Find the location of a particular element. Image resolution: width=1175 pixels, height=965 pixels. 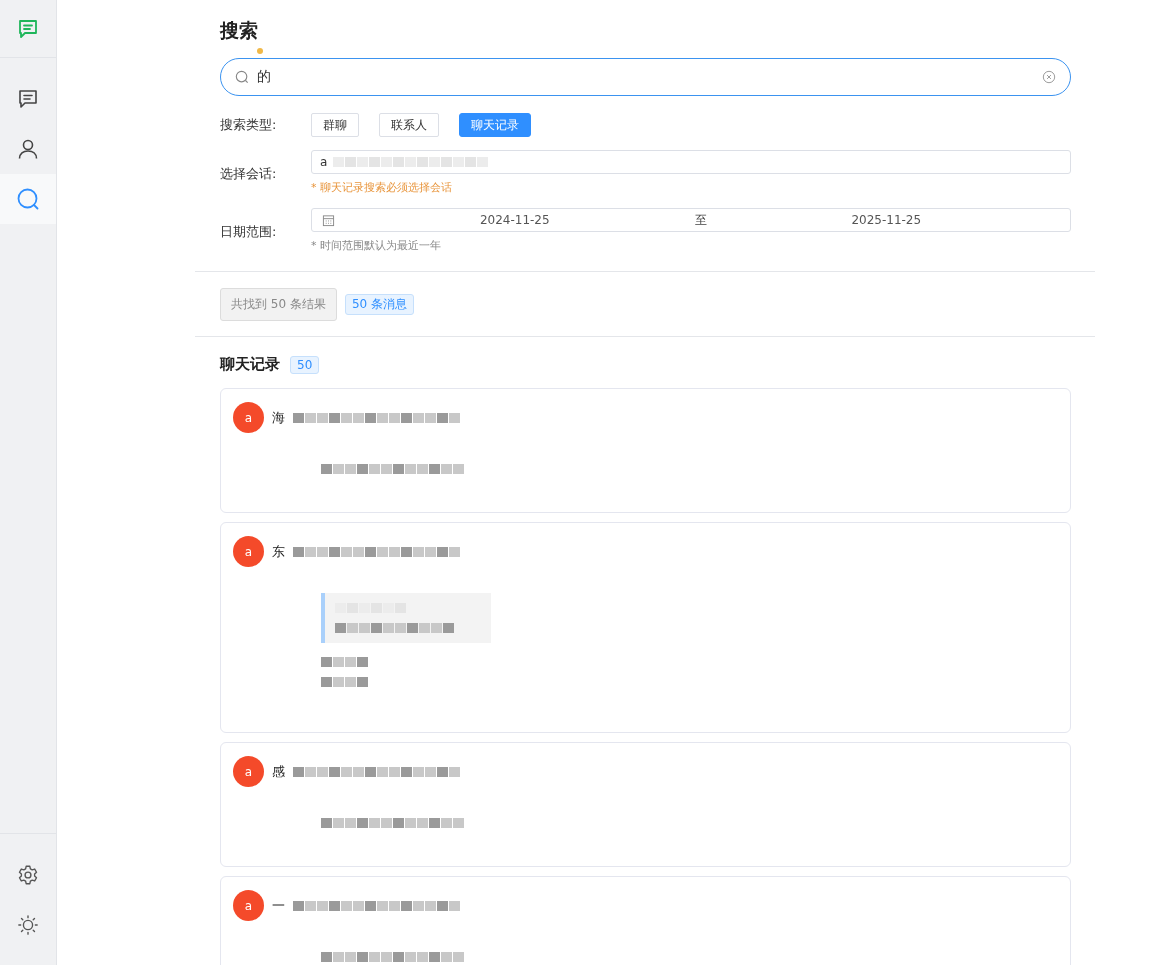

field-label: 日期范围: is located at coordinates (249, 232).